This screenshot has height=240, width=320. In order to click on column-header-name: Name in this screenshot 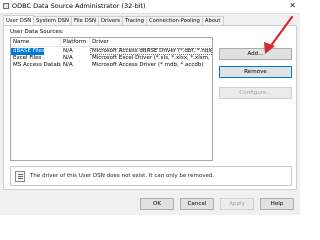, I will do `click(36, 42)`.